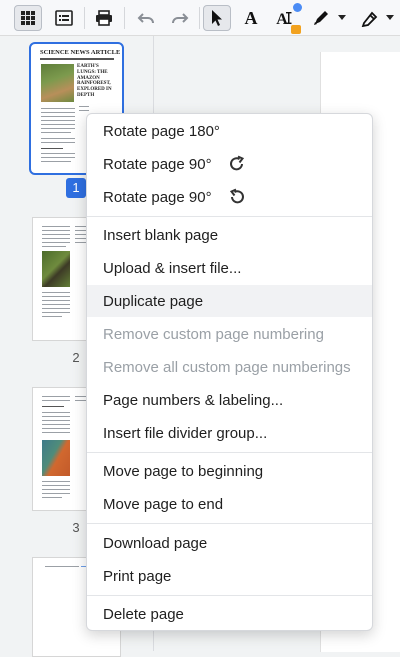  I want to click on menu-item-rotate-90-counterclockwise: Rotate page 90°, so click(229, 197).